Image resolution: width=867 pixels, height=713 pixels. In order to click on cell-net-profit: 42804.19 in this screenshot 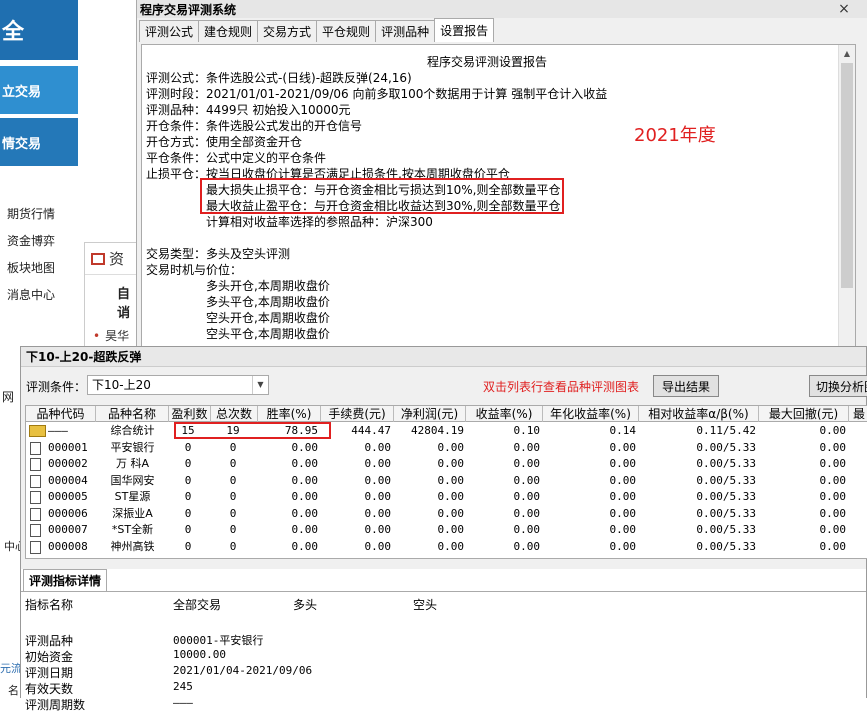, I will do `click(437, 430)`.